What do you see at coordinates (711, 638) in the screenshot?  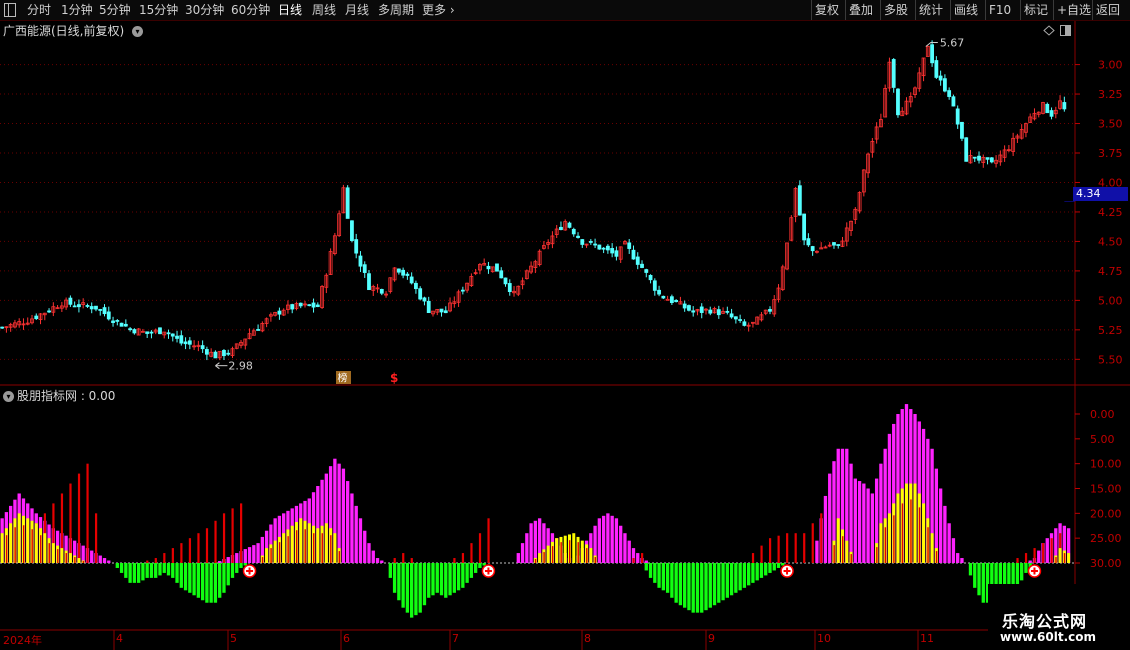 I see `date-label-sep: 9` at bounding box center [711, 638].